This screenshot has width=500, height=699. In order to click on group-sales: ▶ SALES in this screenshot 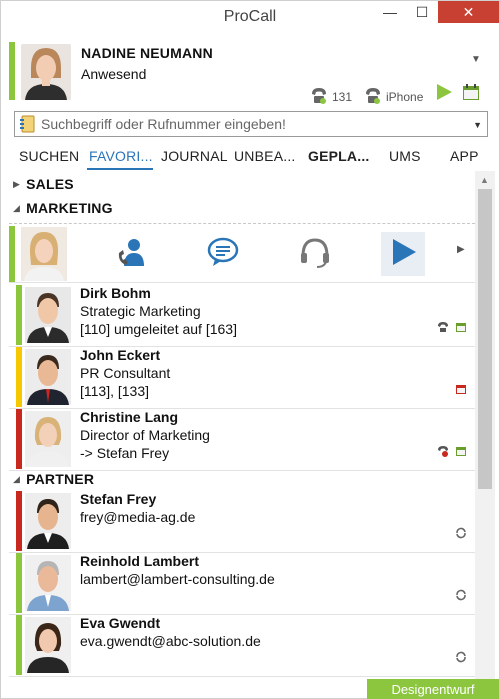, I will do `click(43, 184)`.